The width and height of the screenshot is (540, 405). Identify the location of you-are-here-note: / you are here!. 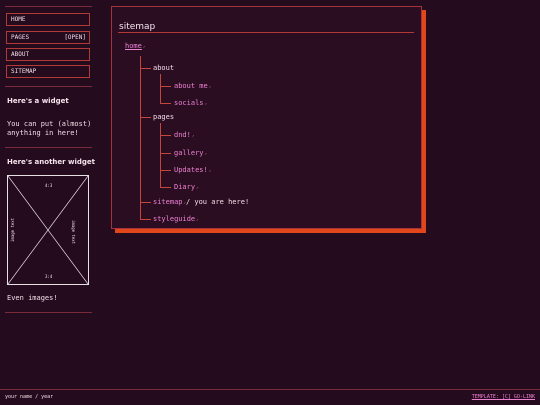
(217, 202).